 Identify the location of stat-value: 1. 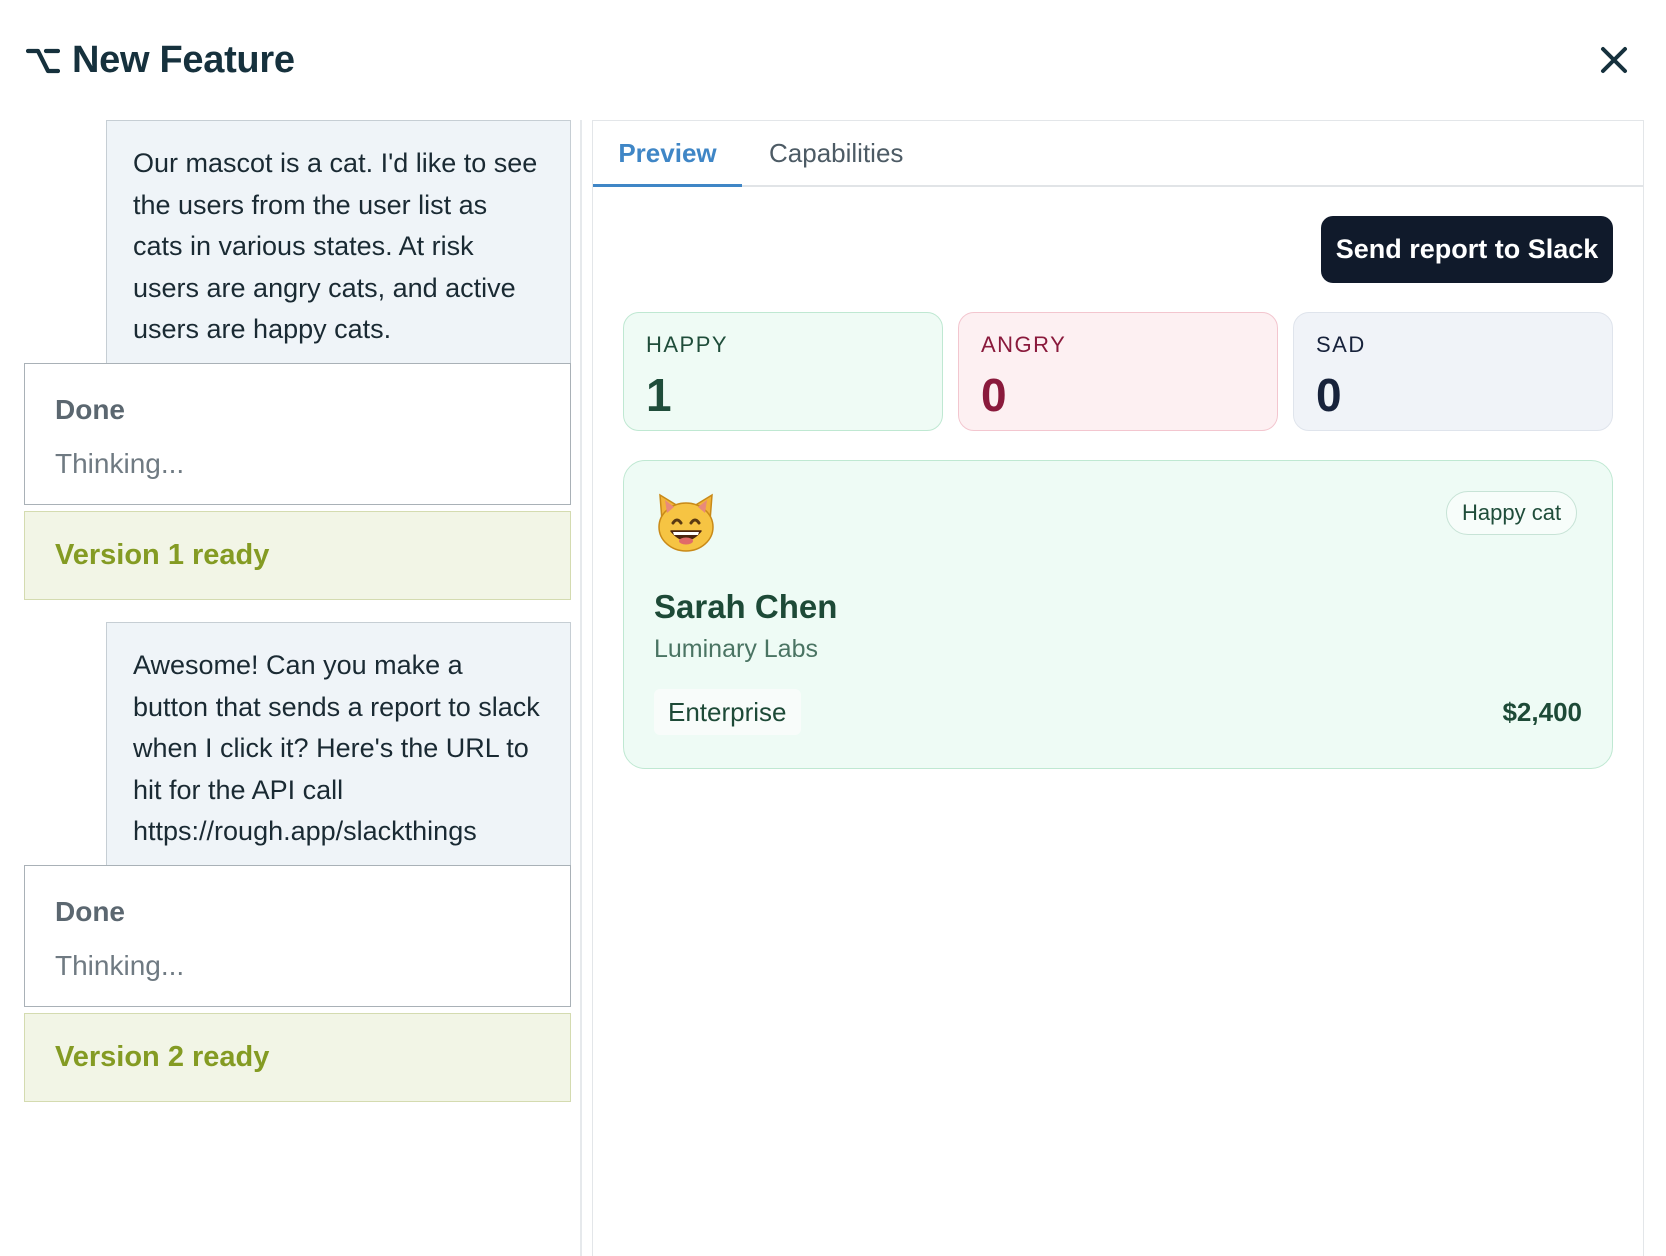
(659, 395).